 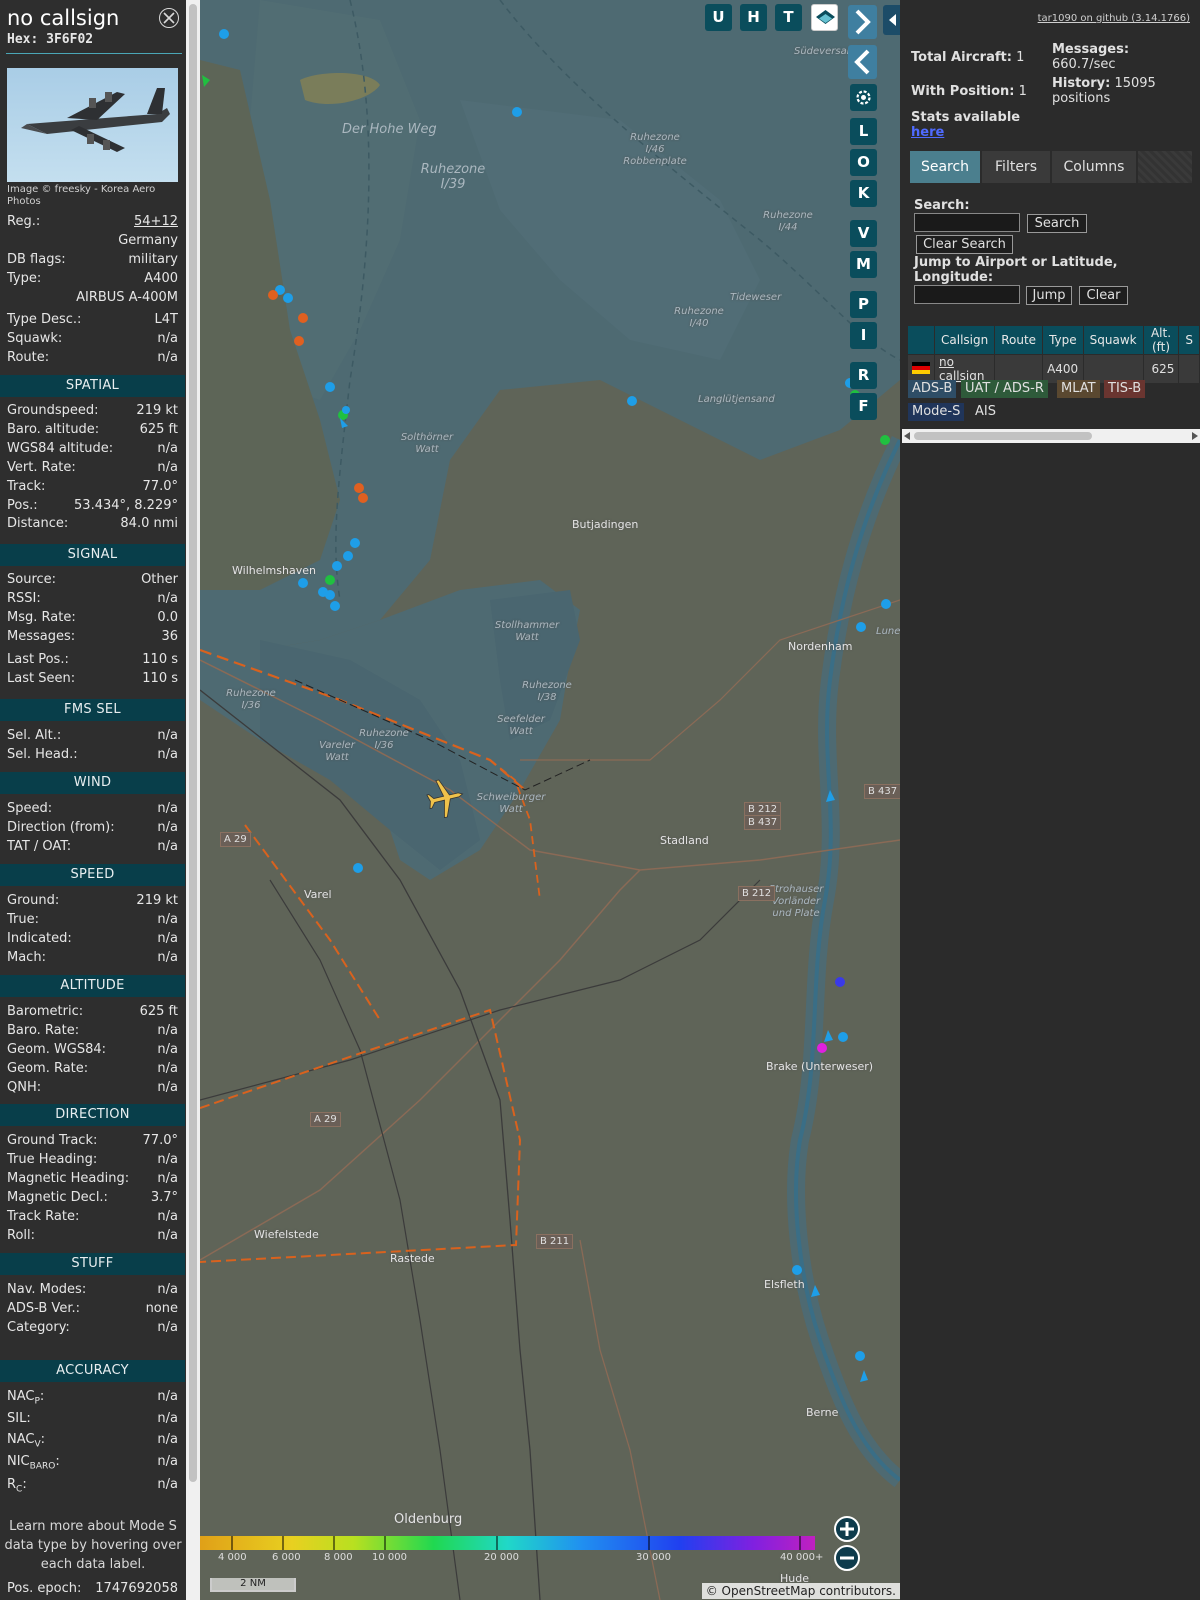 I want to click on scroll-right-icon, so click(x=1195, y=436).